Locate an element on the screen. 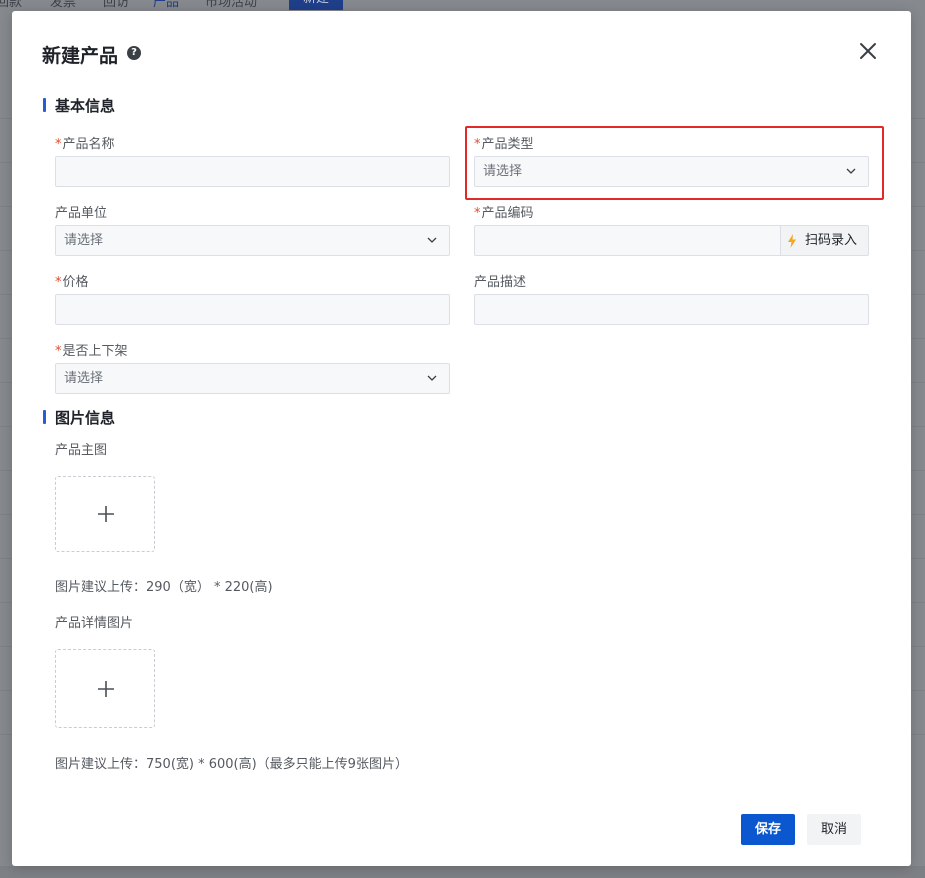 The width and height of the screenshot is (925, 878). background-nav: 回款 发票 回访 产品 市场活动 新建 is located at coordinates (462, 5).